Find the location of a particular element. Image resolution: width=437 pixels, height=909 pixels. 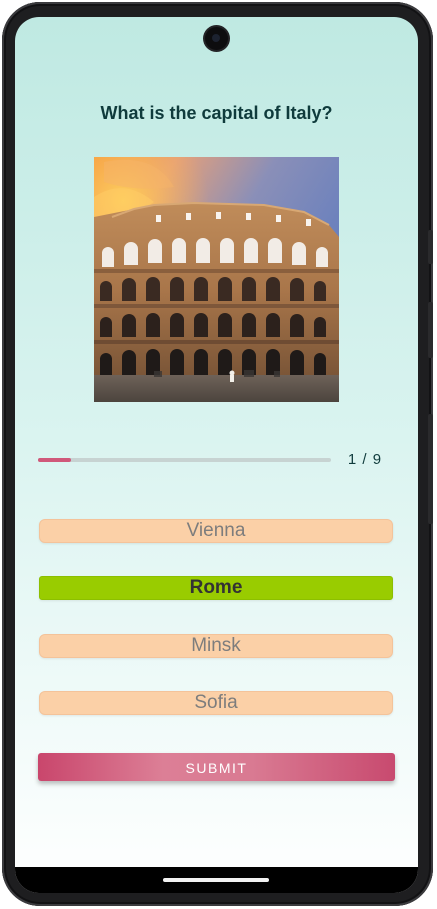

volume-button is located at coordinates (430, 469).